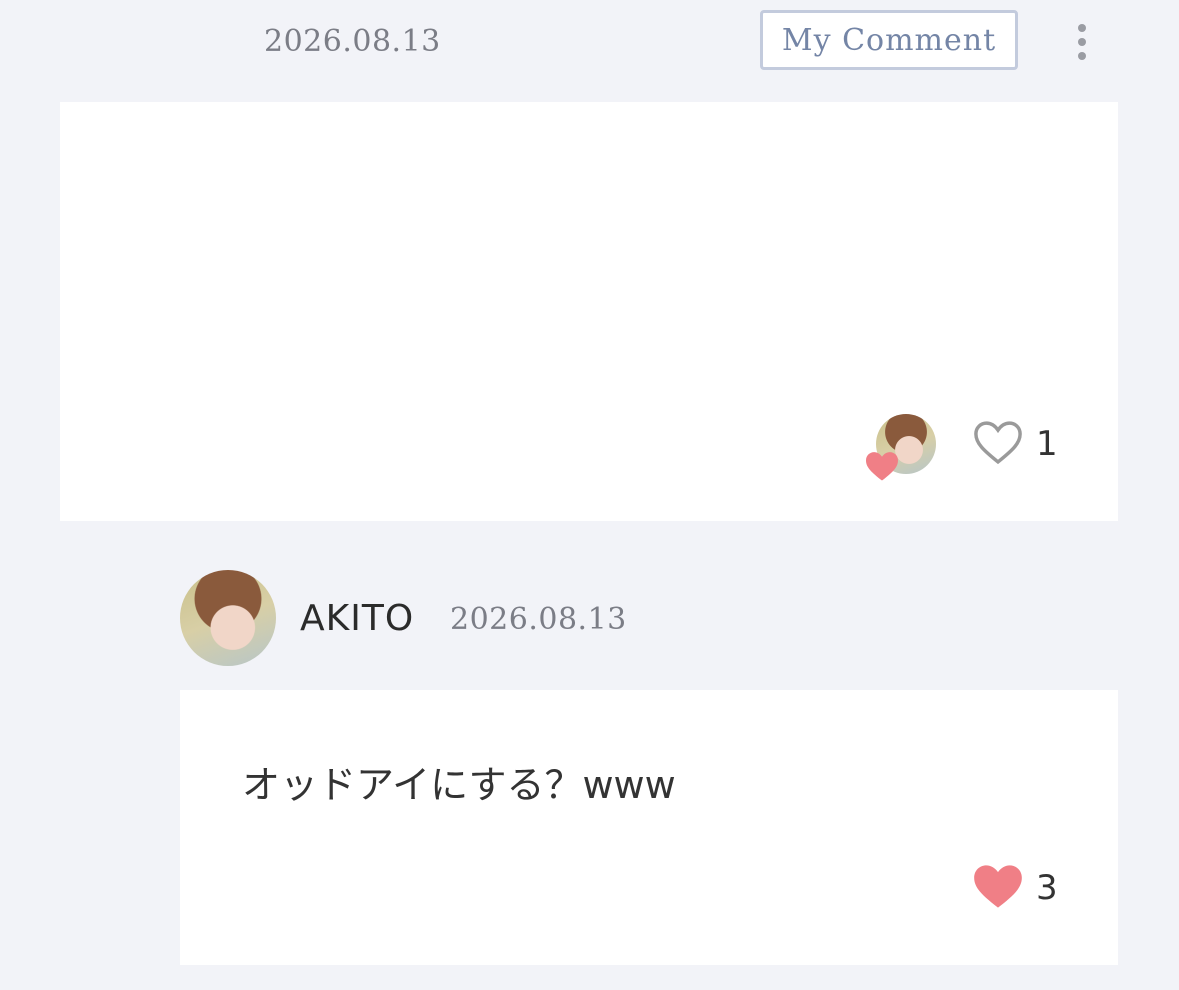  I want to click on post-date: 2026.08.13, so click(352, 41).